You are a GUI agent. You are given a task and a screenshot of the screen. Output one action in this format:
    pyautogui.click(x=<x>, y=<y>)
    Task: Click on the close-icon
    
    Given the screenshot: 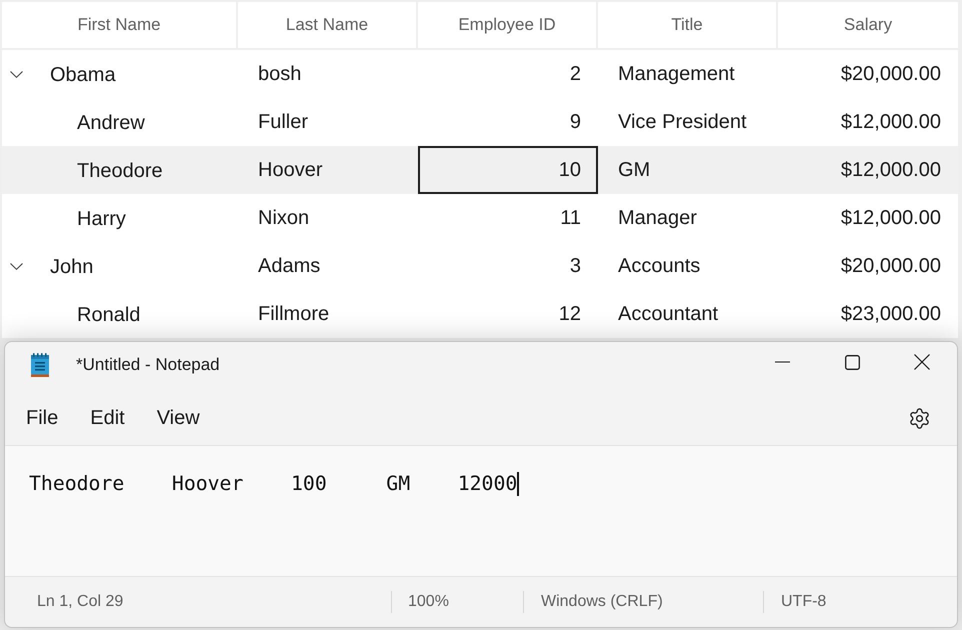 What is the action you would take?
    pyautogui.click(x=922, y=362)
    